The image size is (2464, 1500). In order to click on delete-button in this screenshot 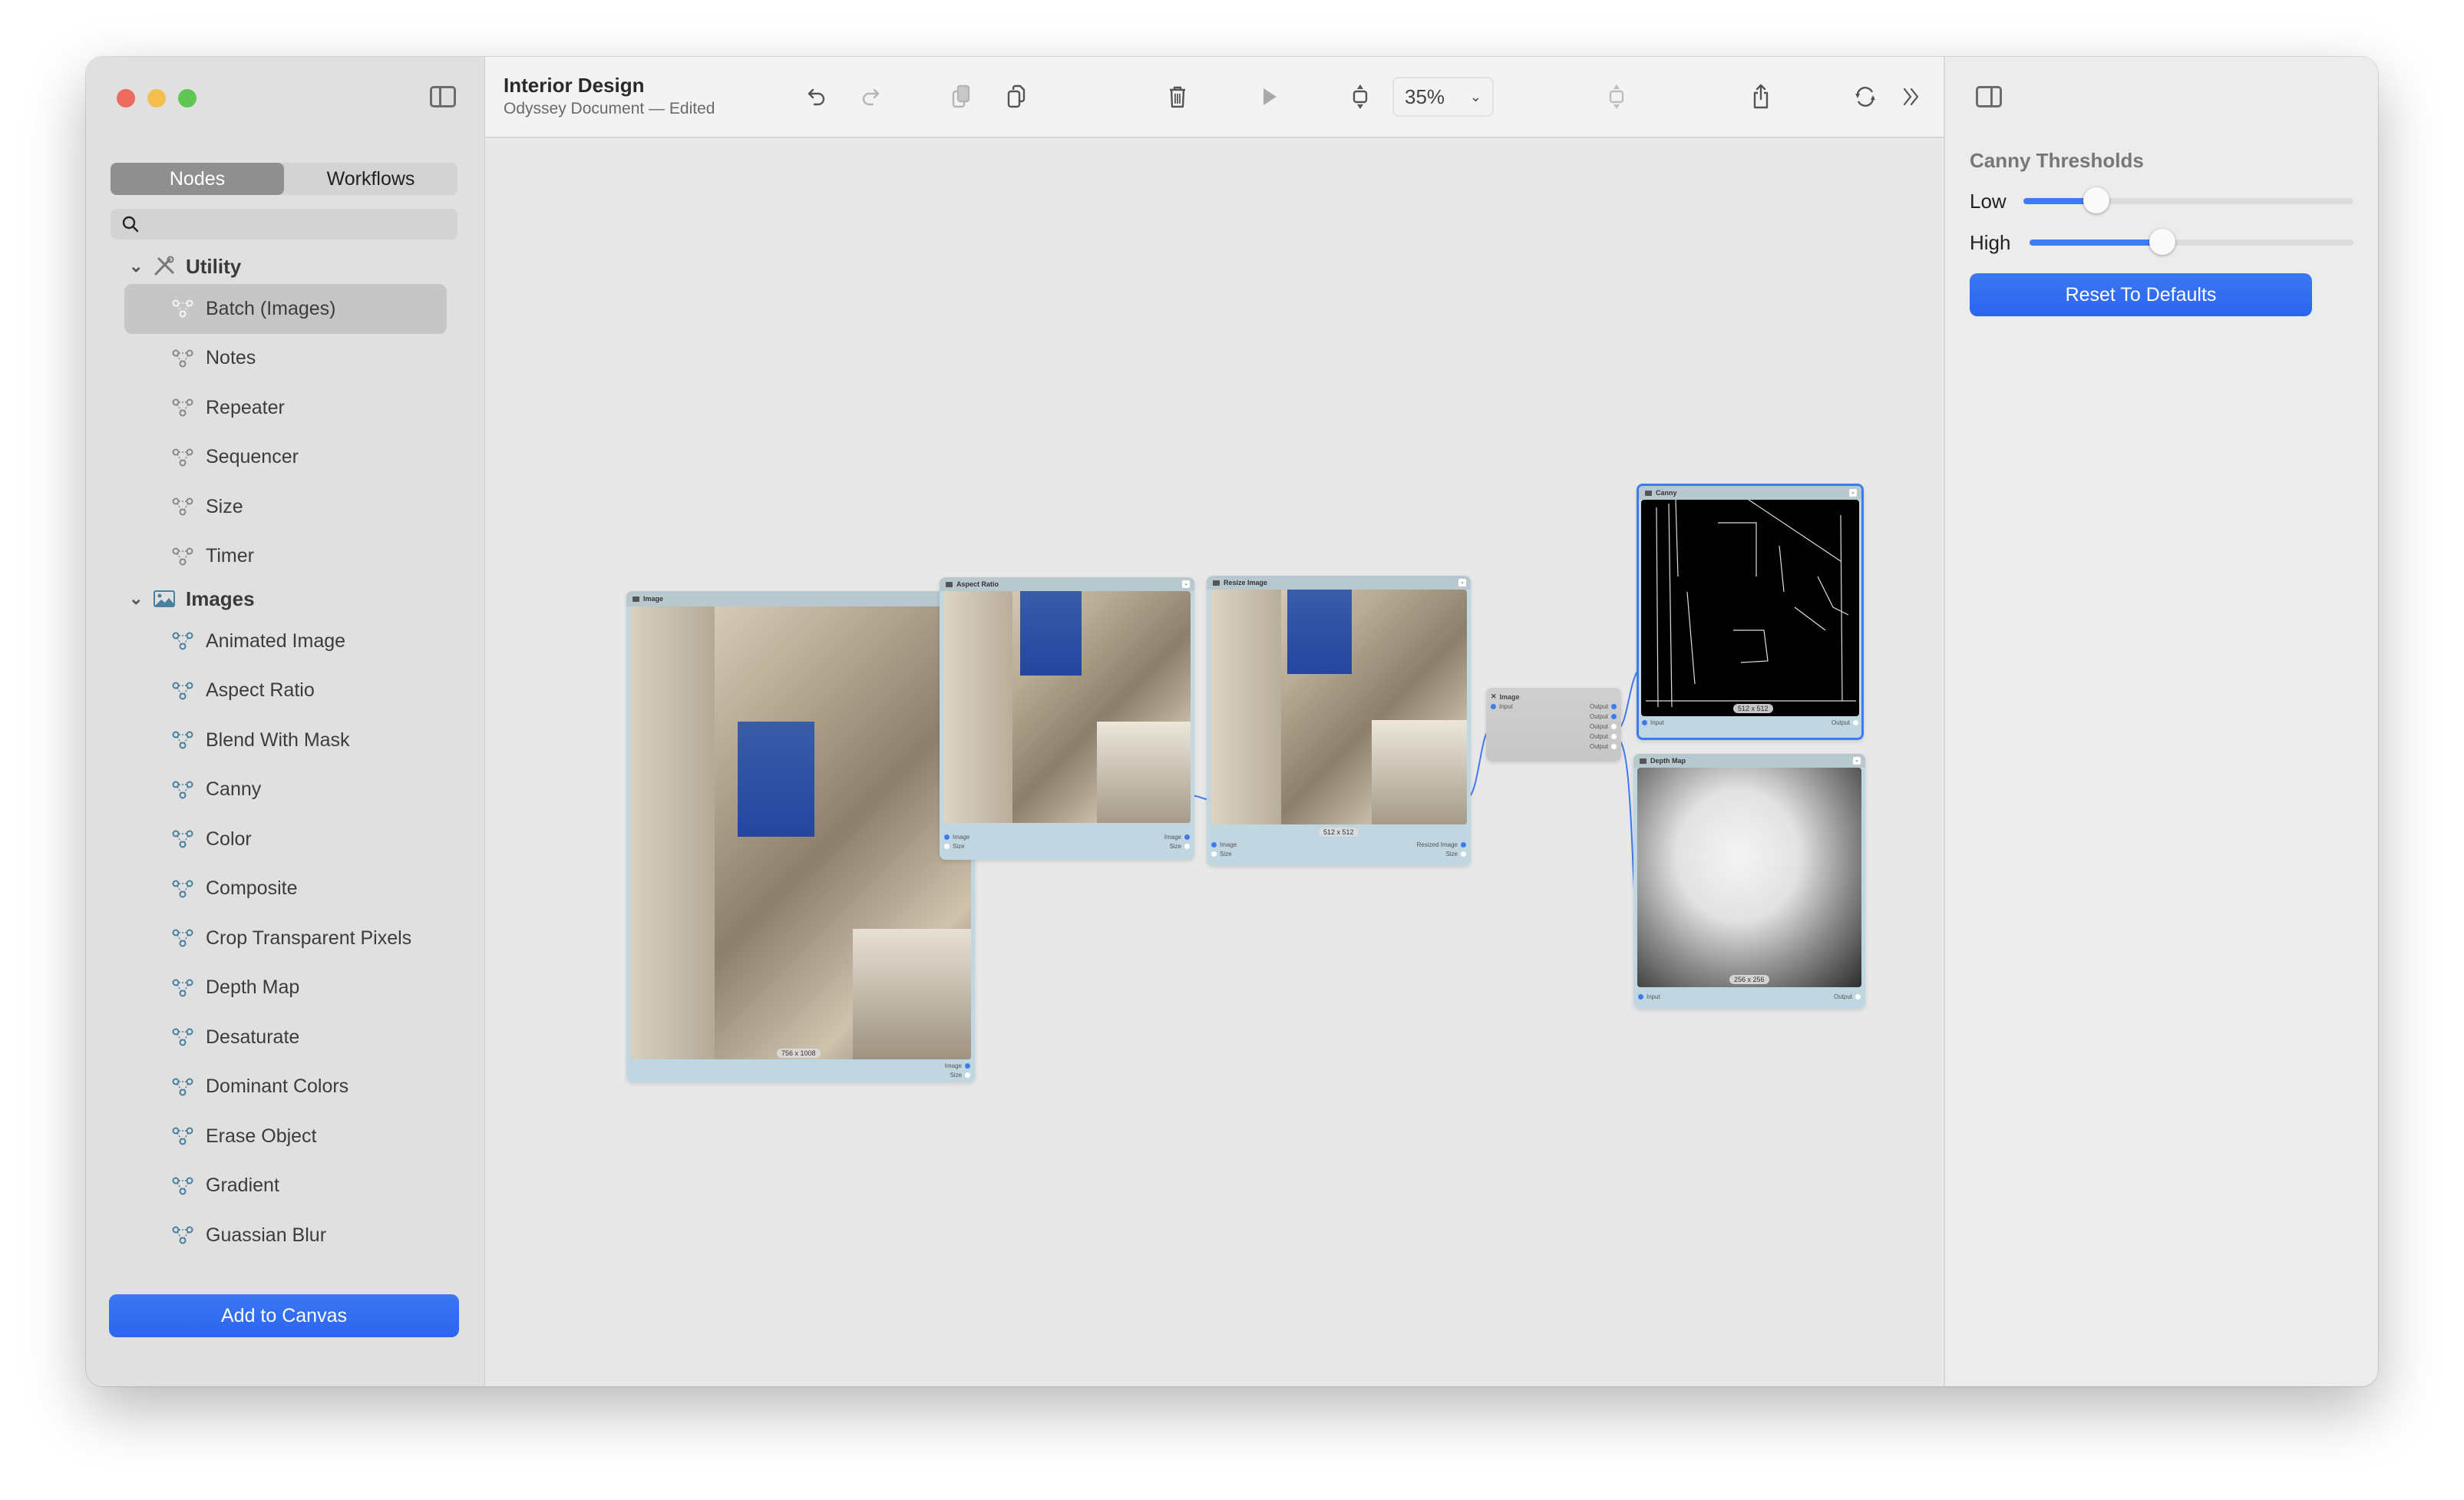, I will do `click(1177, 97)`.